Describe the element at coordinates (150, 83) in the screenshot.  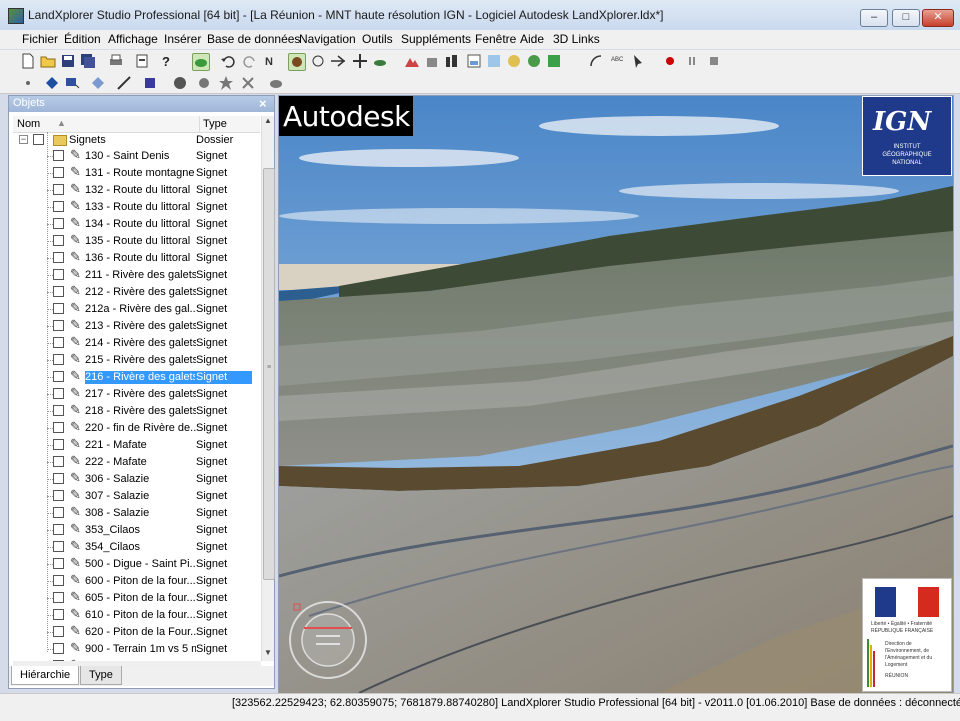
I see `symbol-tool-icon` at that location.